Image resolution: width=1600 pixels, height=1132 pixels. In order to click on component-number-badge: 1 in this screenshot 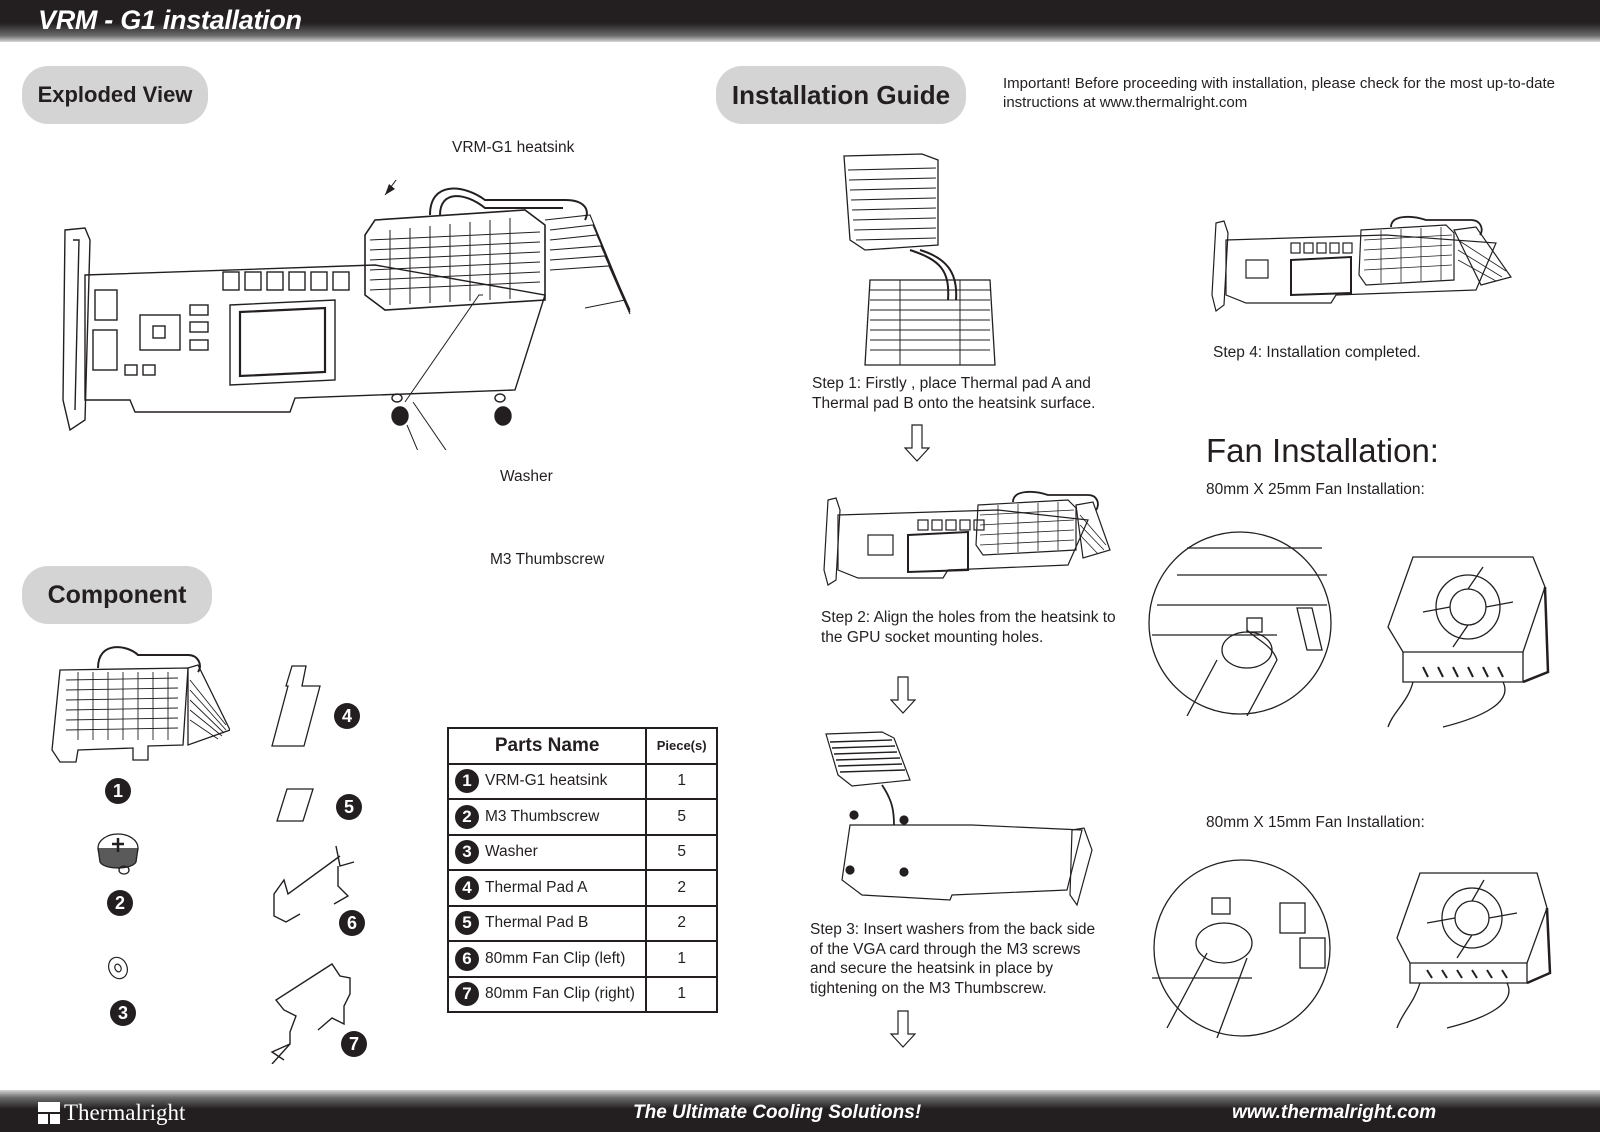, I will do `click(118, 791)`.